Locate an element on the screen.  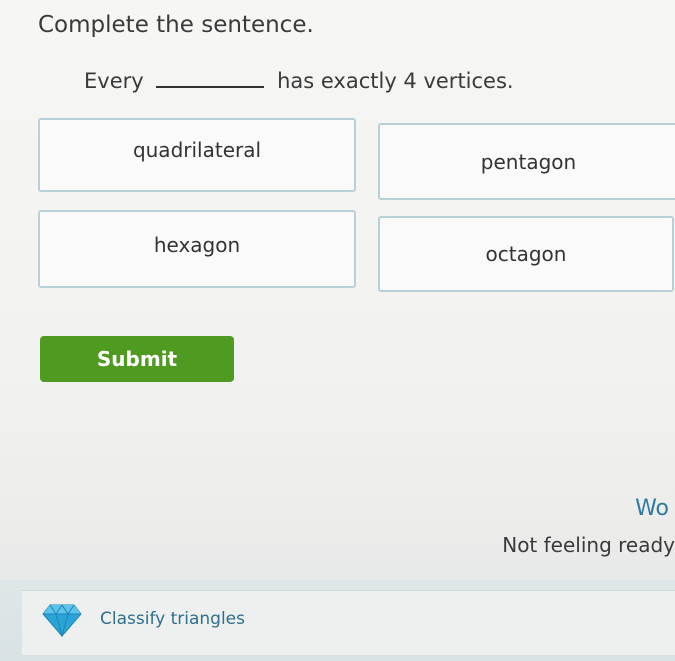
skill-link: Classify triangles is located at coordinates (172, 619).